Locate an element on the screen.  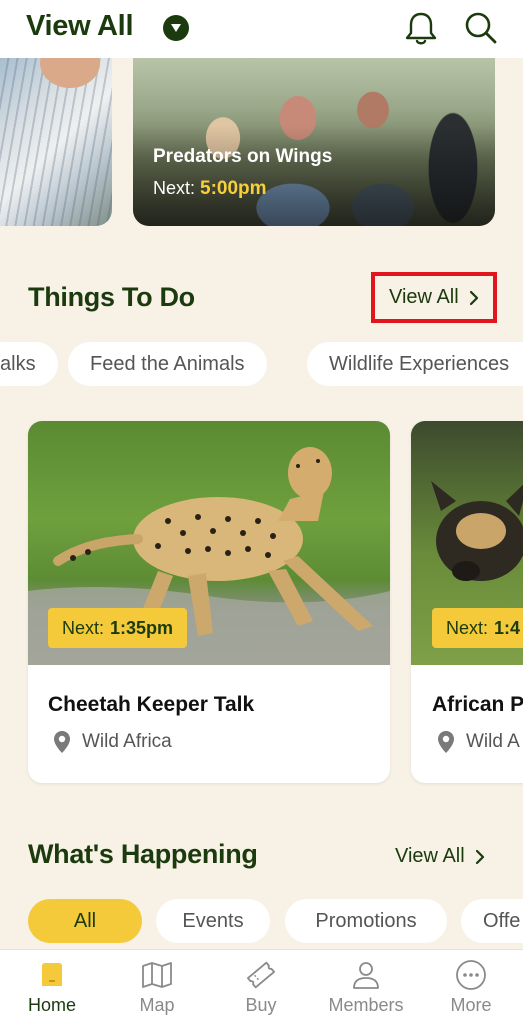
person-icon is located at coordinates (366, 975).